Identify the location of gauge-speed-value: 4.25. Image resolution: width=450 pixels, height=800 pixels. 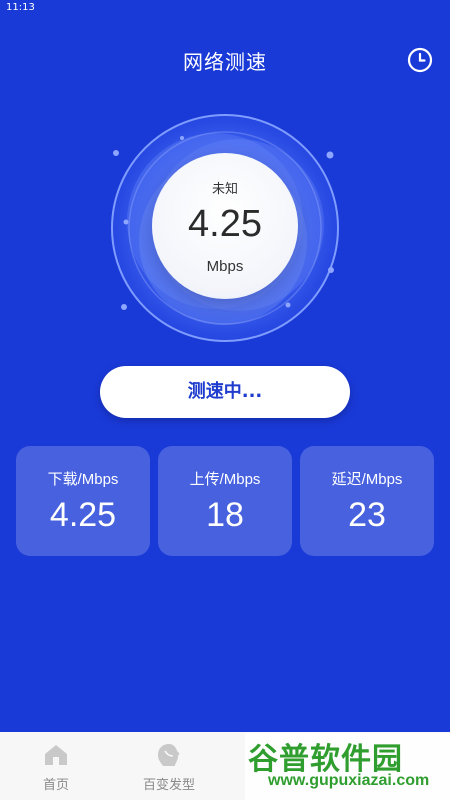
(225, 224).